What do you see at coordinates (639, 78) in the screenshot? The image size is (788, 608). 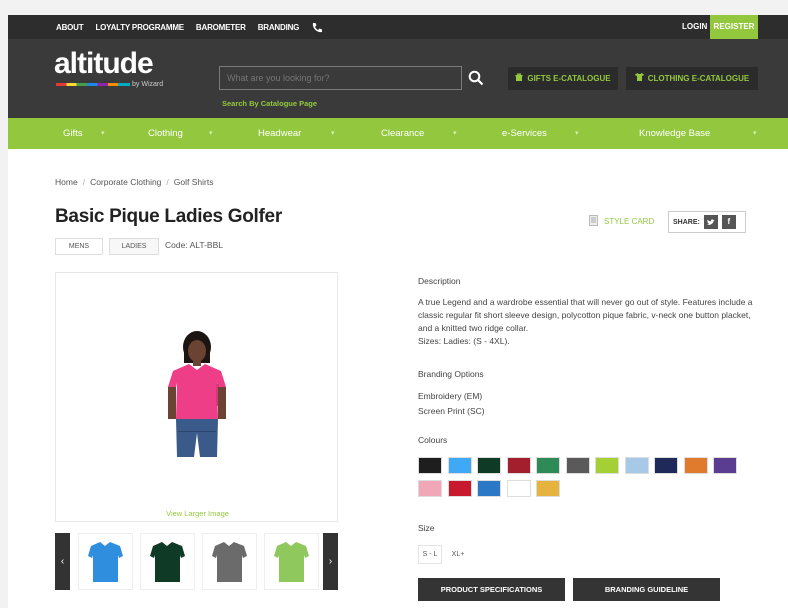 I see `shirt-icon` at bounding box center [639, 78].